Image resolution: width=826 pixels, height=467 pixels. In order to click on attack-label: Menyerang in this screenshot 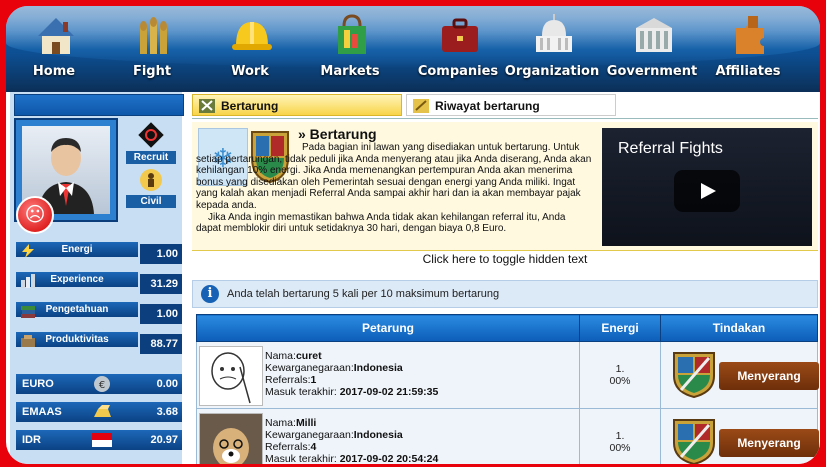, I will do `click(769, 376)`.